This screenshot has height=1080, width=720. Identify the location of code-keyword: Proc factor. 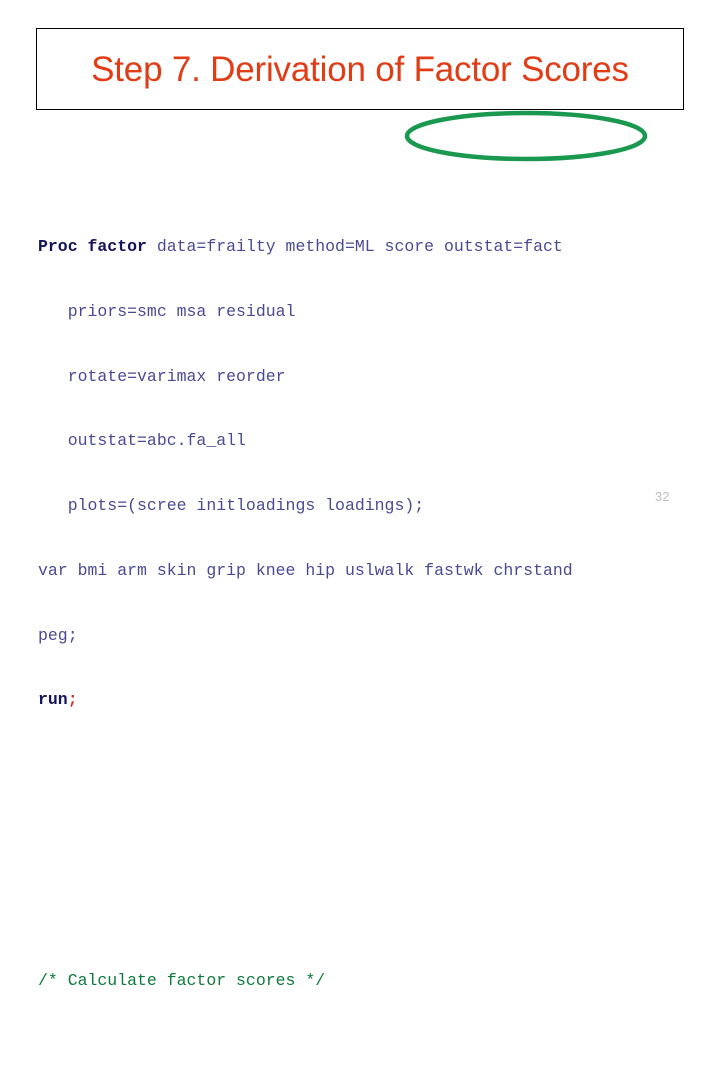
(92, 246).